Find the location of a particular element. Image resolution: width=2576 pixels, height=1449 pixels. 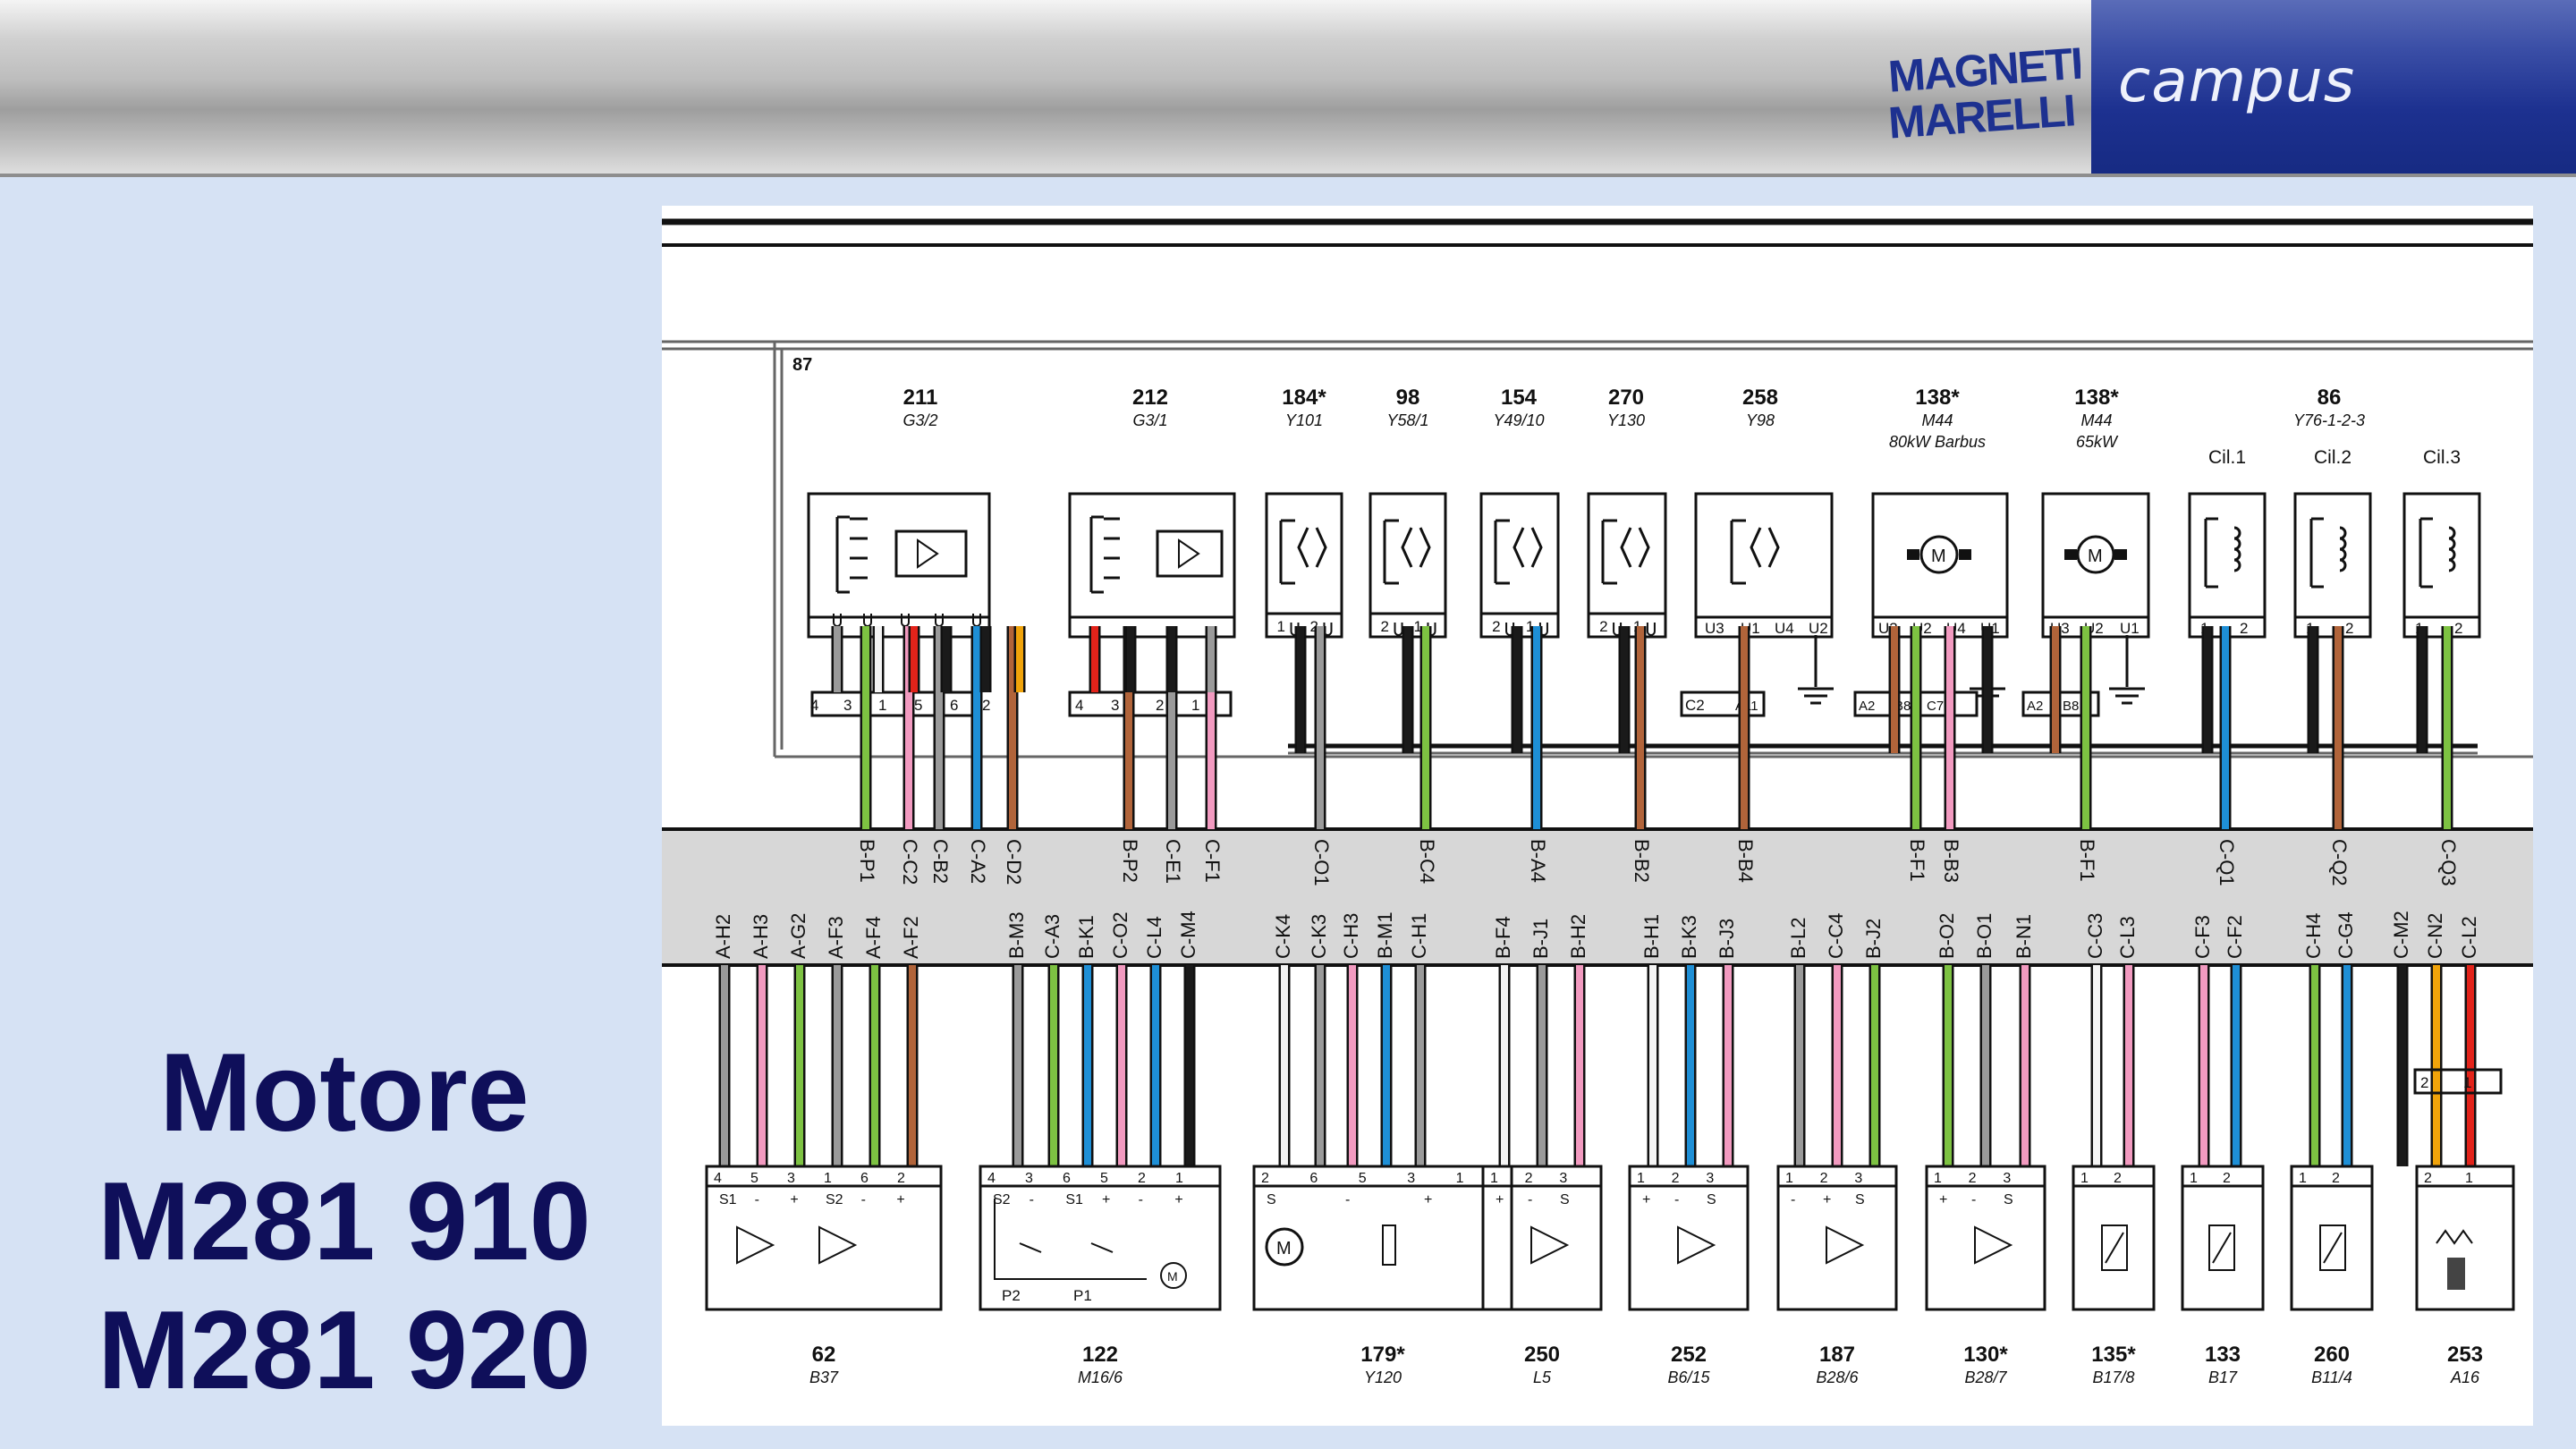

harness-label-c-h3: C-H3 is located at coordinates (1351, 936).